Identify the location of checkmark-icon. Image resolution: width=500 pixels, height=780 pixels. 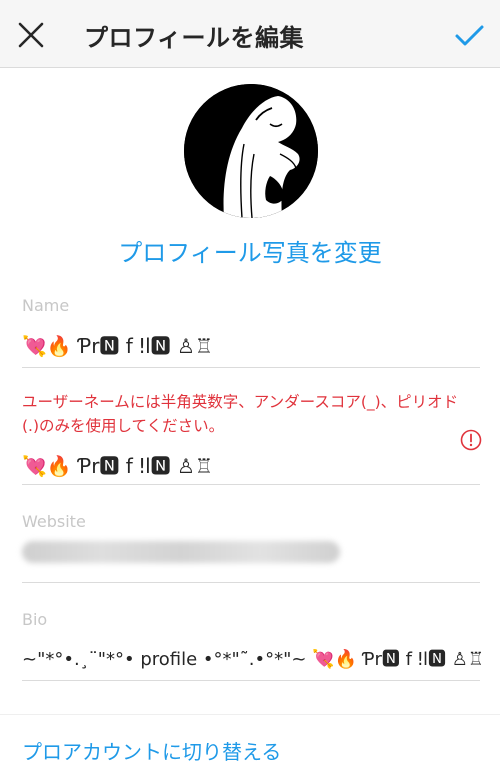
(469, 35).